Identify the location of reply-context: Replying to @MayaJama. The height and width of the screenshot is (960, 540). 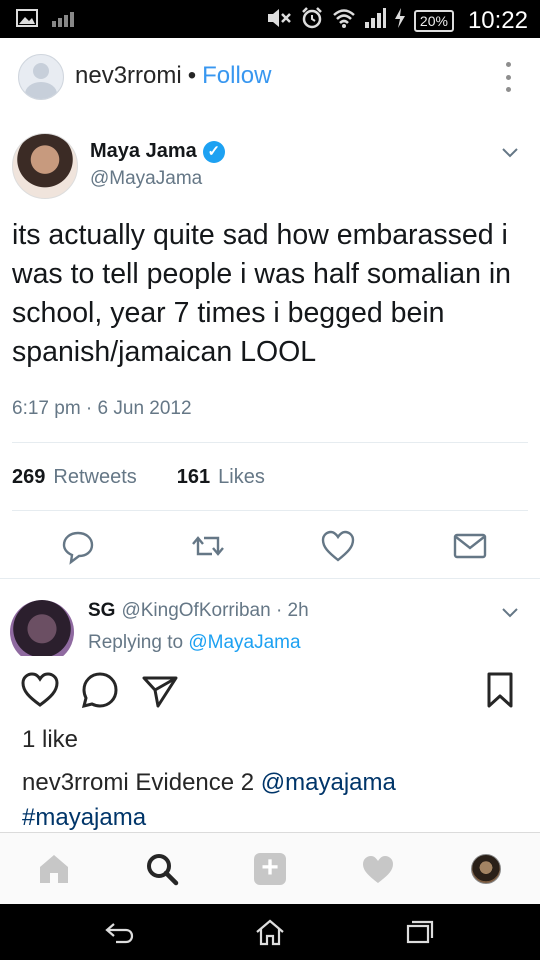
(194, 643).